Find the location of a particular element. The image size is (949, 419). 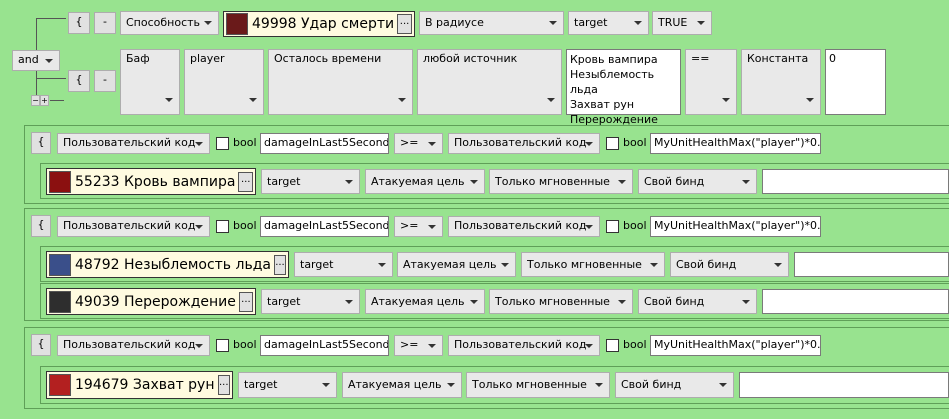

value-input: 0 is located at coordinates (855, 82).